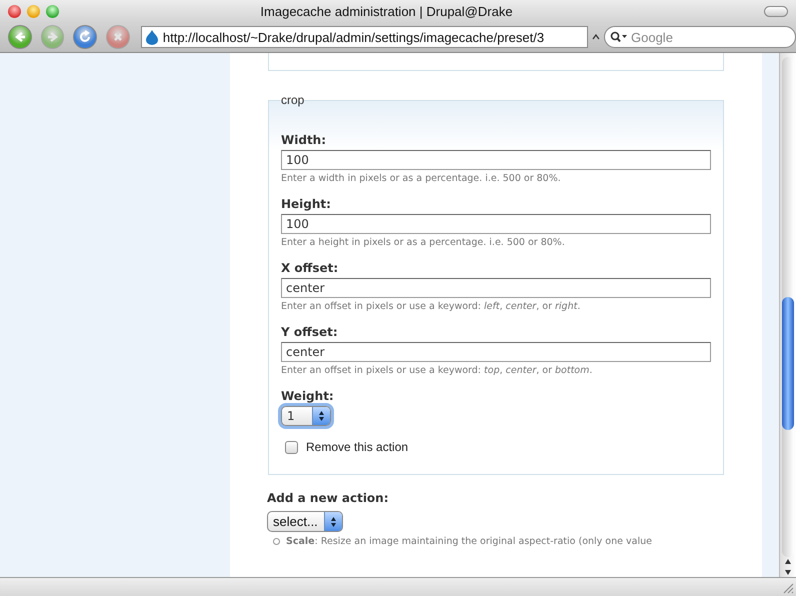 This screenshot has height=596, width=796. I want to click on back-button, so click(20, 37).